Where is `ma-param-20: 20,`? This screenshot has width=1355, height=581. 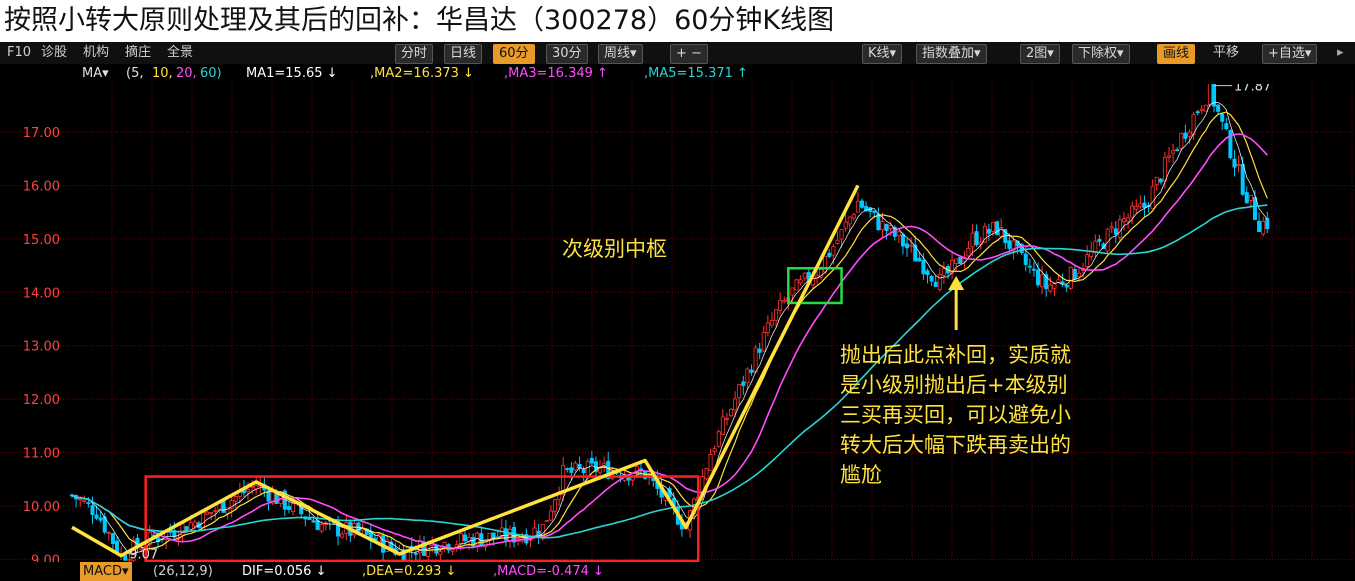 ma-param-20: 20, is located at coordinates (186, 73).